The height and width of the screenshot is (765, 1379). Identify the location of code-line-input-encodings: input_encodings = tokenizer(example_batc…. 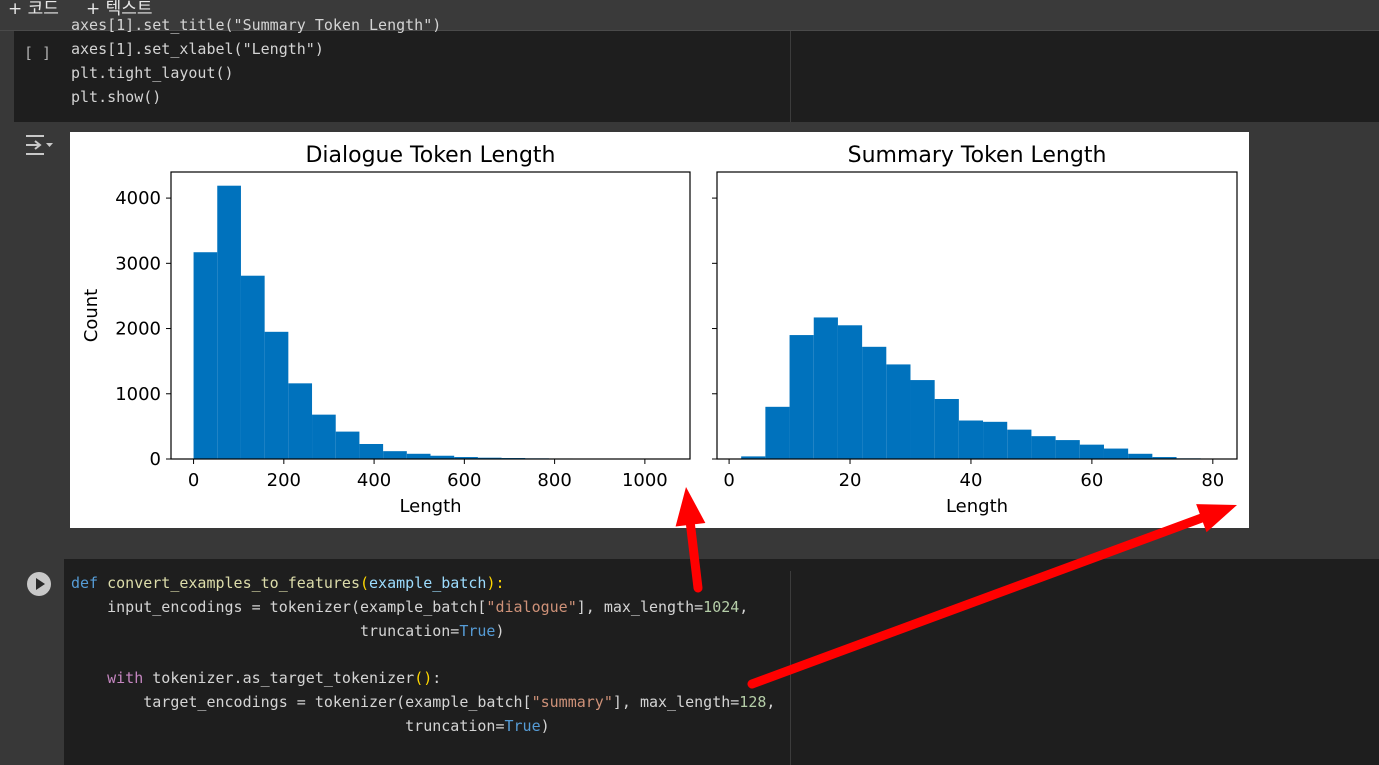
(409, 608).